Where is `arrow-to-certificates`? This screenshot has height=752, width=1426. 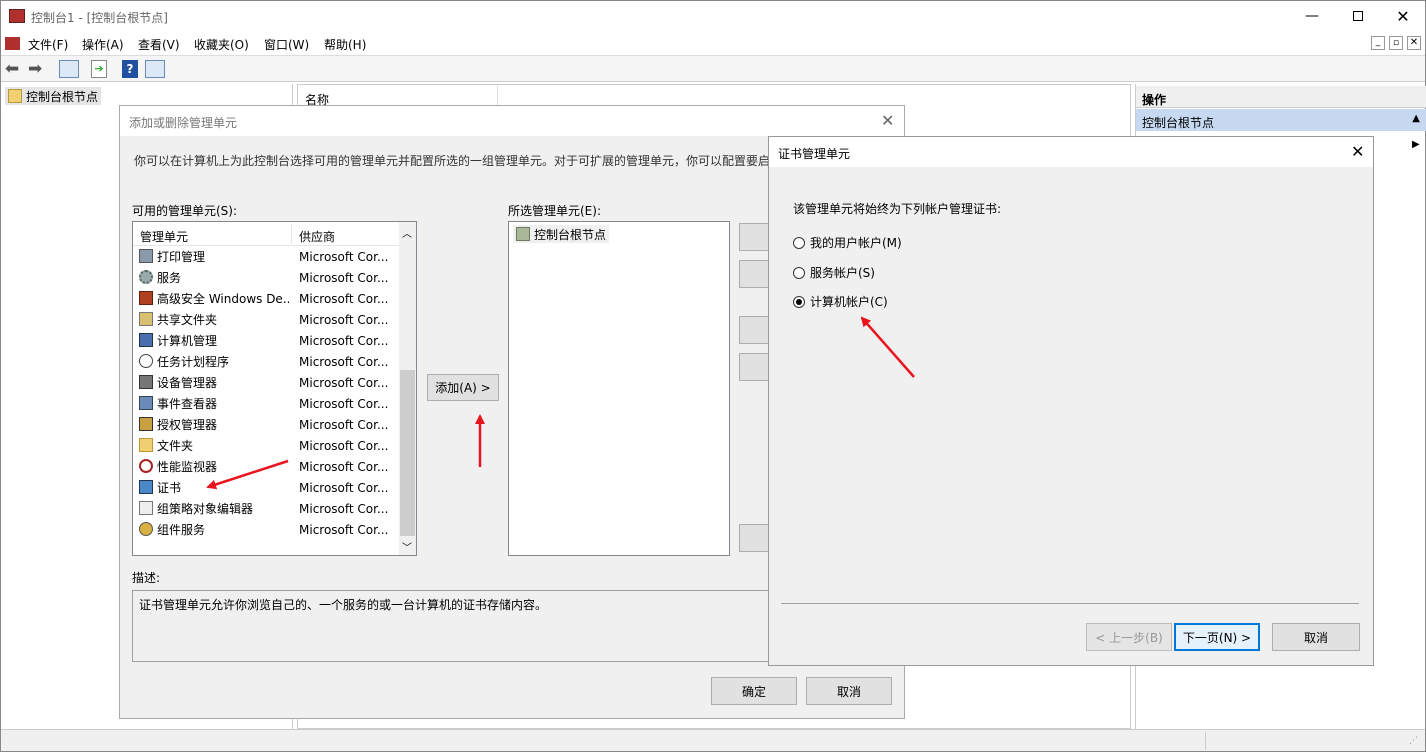
arrow-to-certificates is located at coordinates (247, 474).